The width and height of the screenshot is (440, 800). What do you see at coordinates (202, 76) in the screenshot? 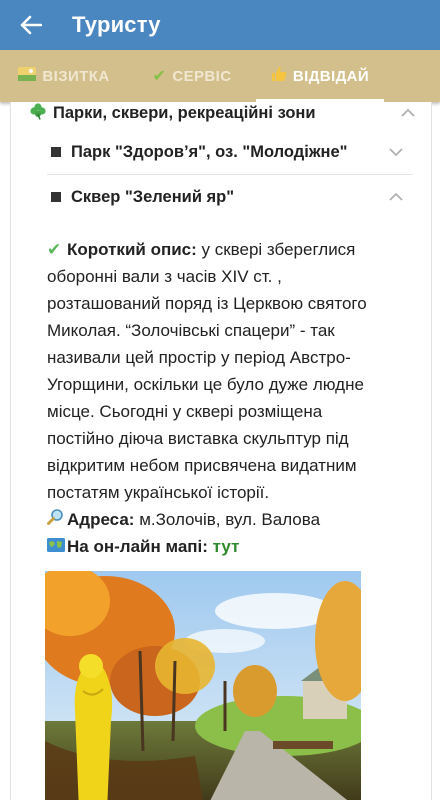
I see `tab-label: СЕРВІС` at bounding box center [202, 76].